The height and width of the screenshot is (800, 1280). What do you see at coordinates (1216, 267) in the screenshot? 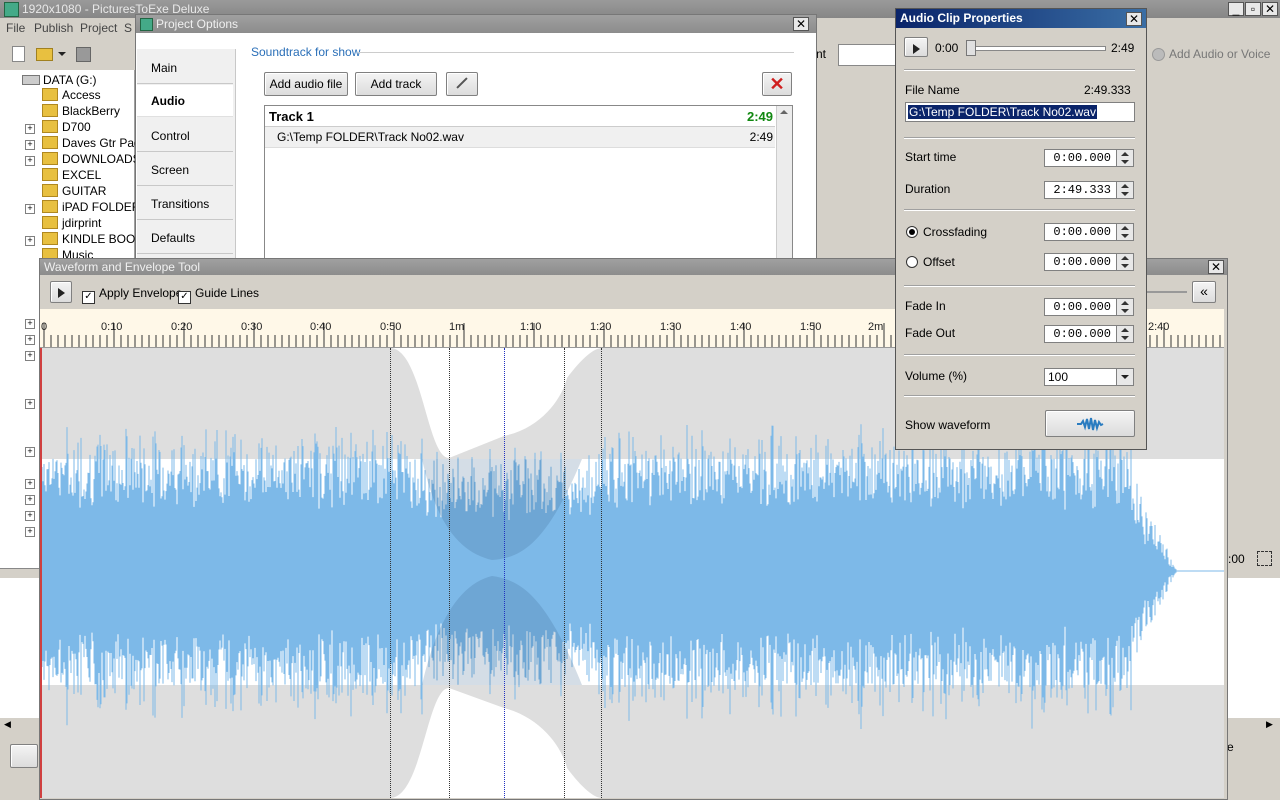
I see `waveform-close-button: ✕` at bounding box center [1216, 267].